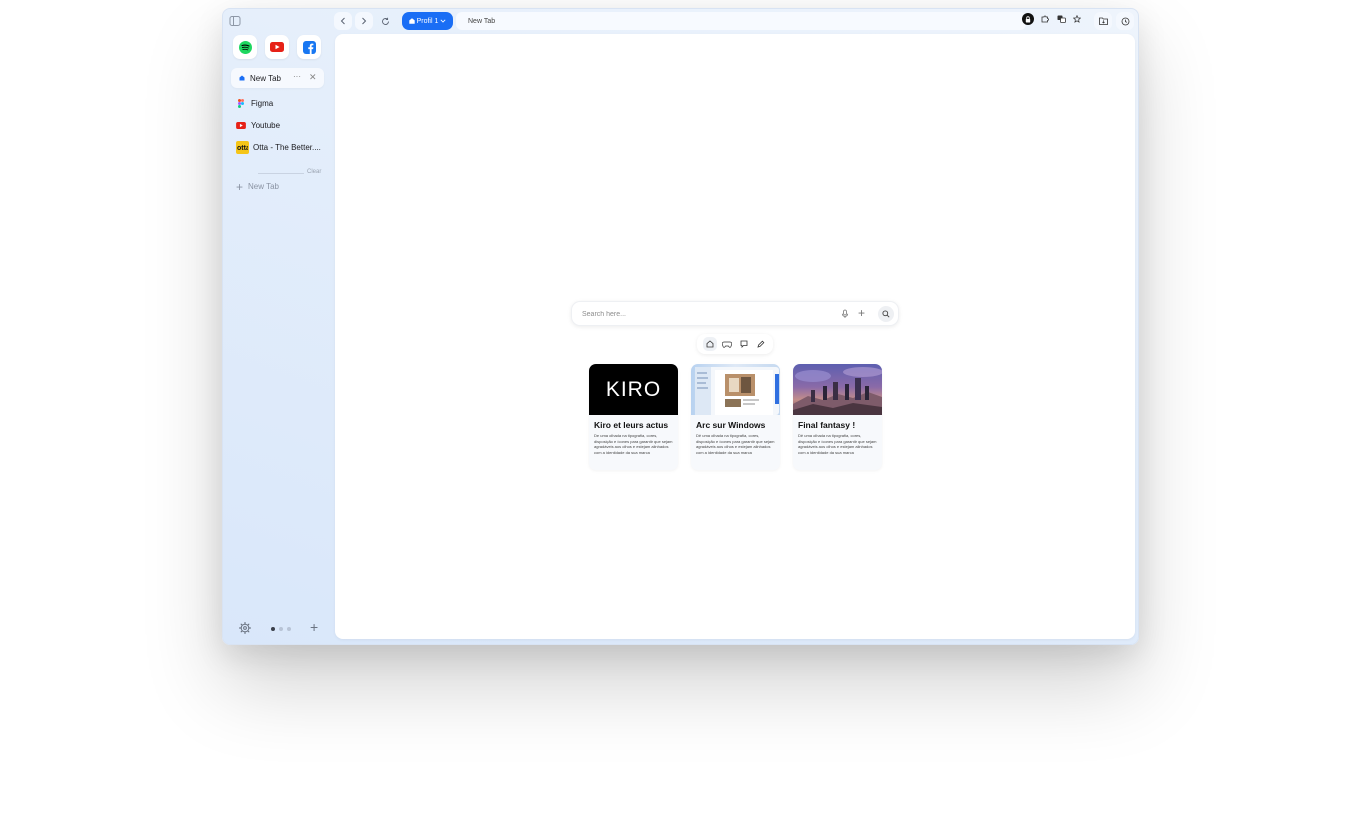 The height and width of the screenshot is (837, 1361). I want to click on forward-button, so click(364, 21).